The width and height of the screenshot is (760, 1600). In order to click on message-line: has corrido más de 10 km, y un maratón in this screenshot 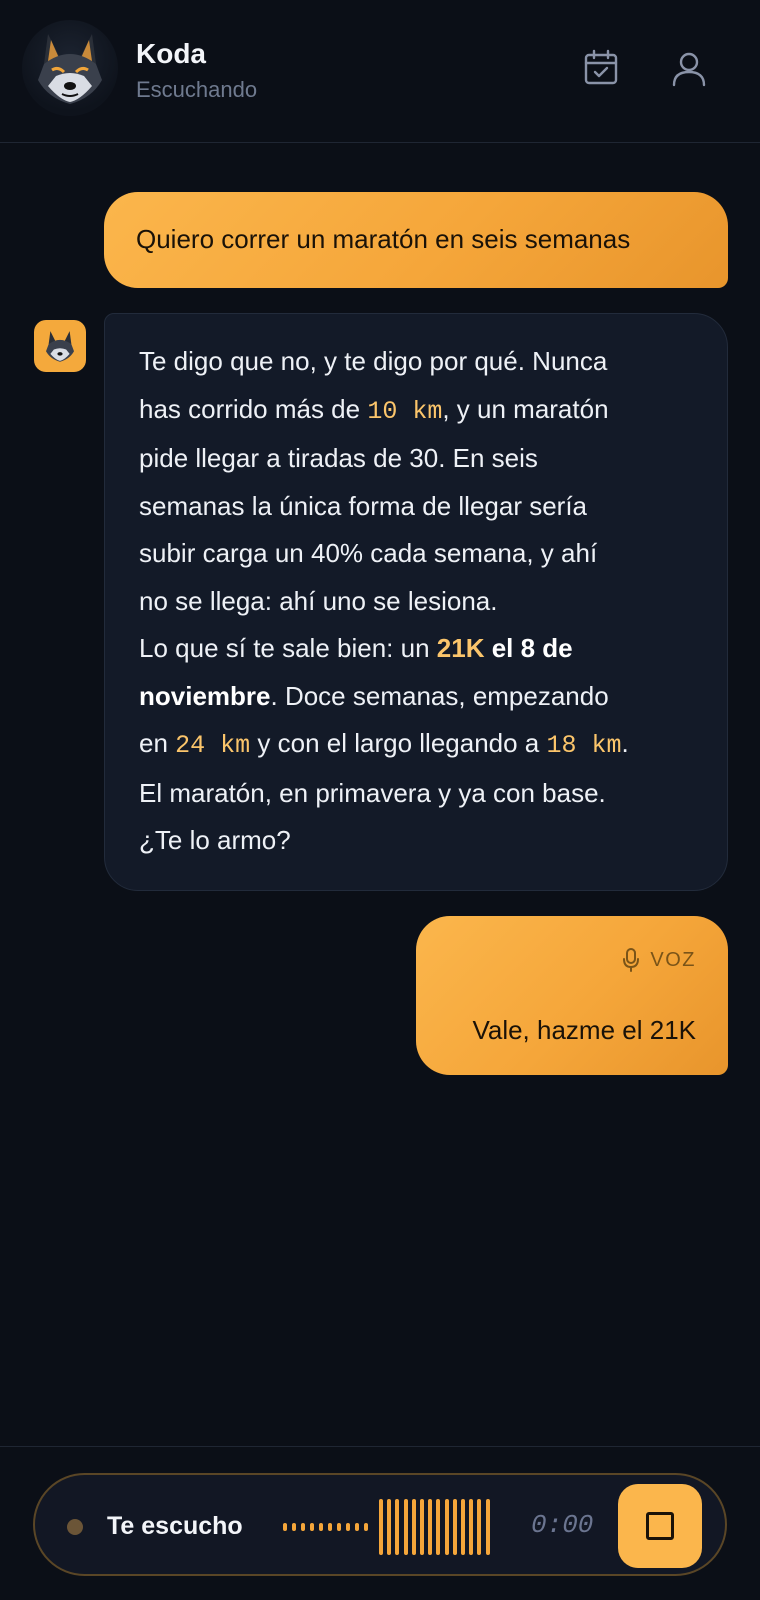, I will do `click(419, 411)`.